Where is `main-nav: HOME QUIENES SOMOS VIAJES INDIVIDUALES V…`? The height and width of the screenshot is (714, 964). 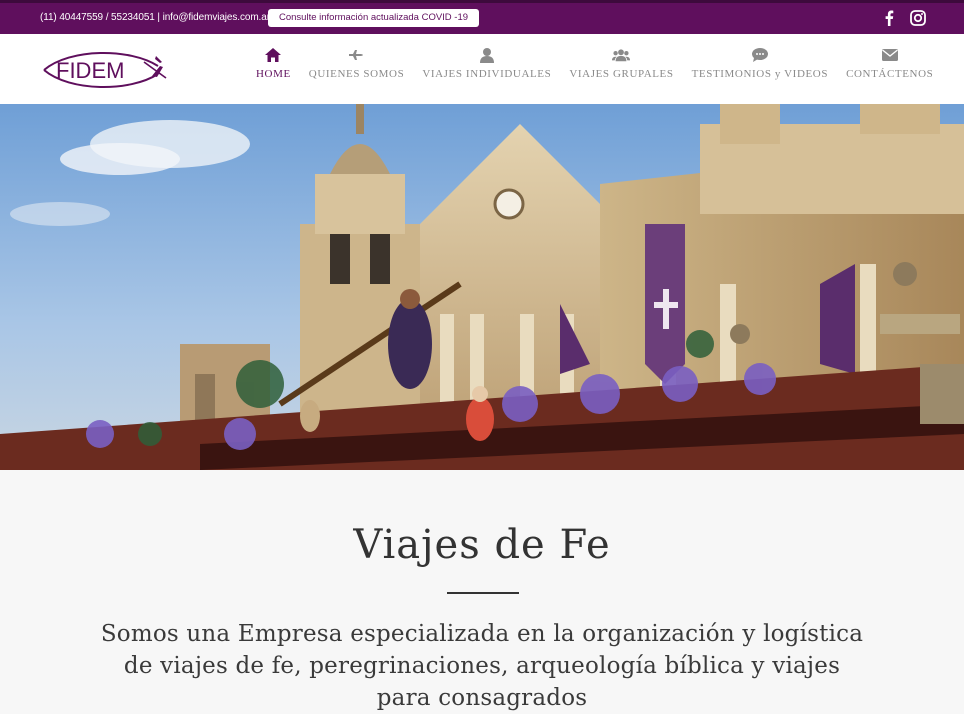 main-nav: HOME QUIENES SOMOS VIAJES INDIVIDUALES V… is located at coordinates (594, 63).